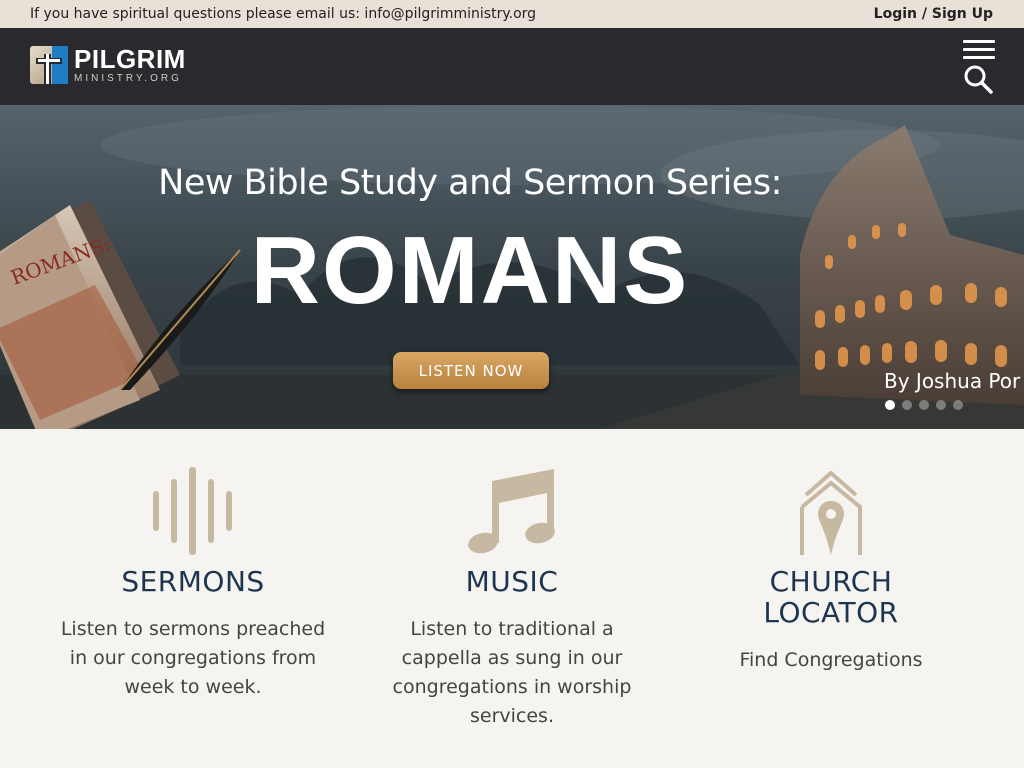 This screenshot has height=768, width=1024. Describe the element at coordinates (470, 270) in the screenshot. I see `hero-title: ROMANS` at that location.